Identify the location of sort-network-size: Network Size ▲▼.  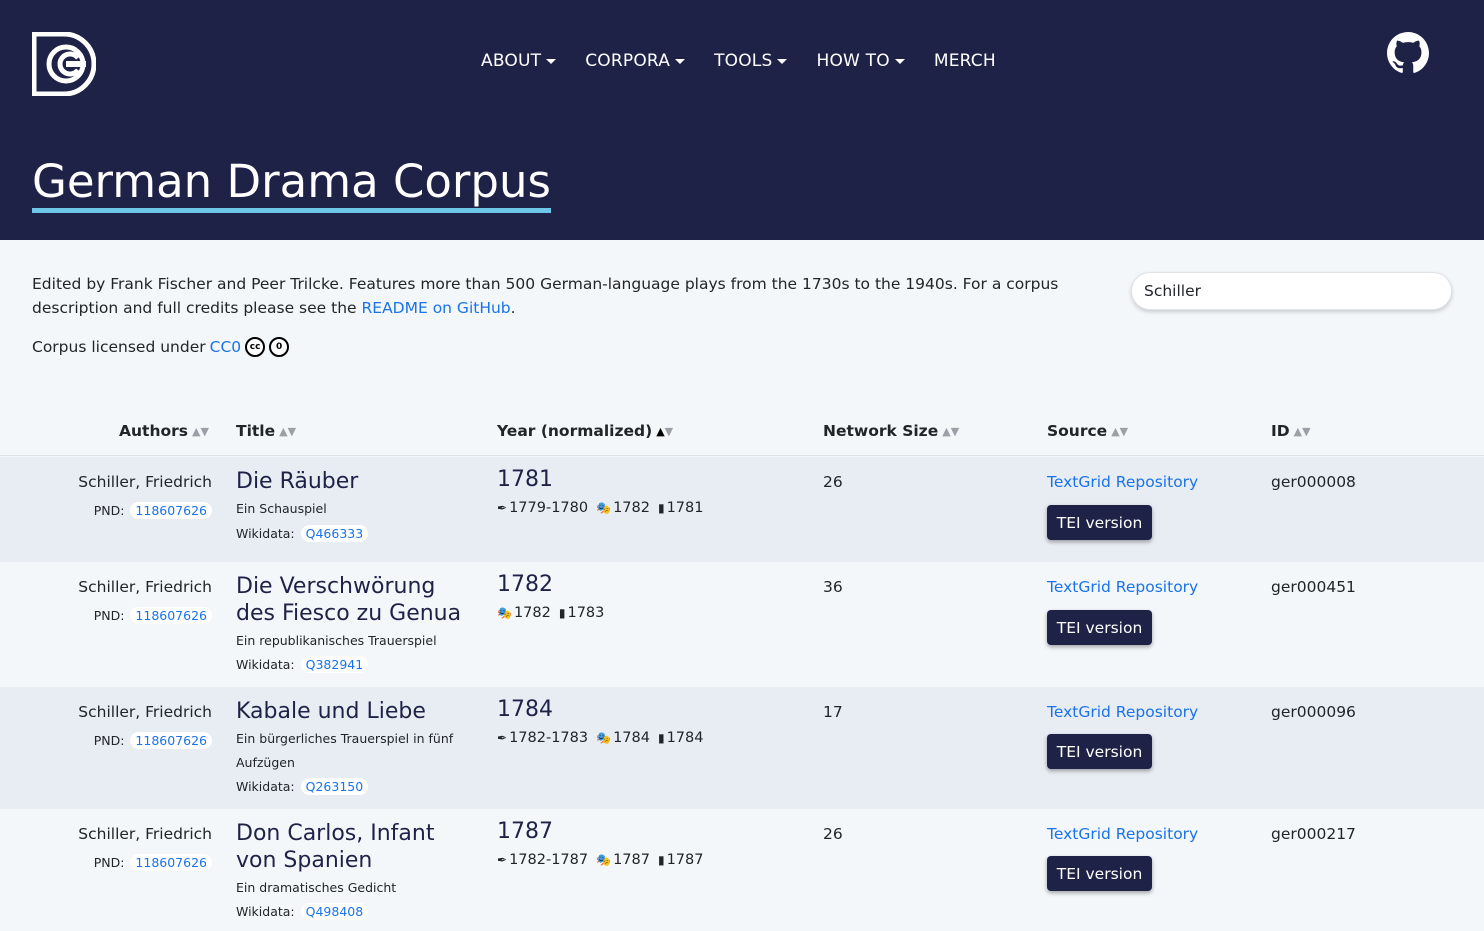
(891, 431).